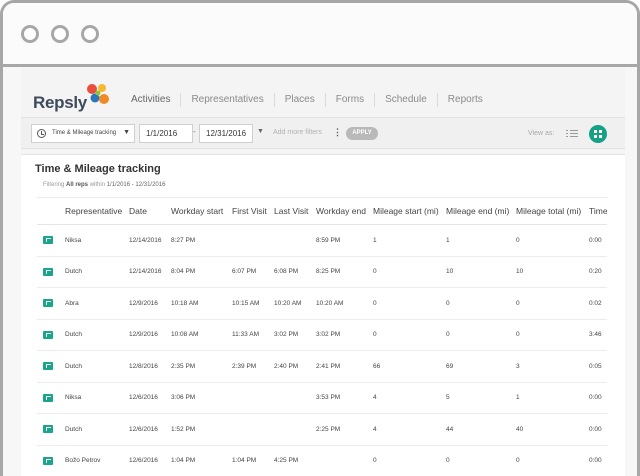 The image size is (640, 476). I want to click on header-workday-end: Workday end, so click(344, 211).